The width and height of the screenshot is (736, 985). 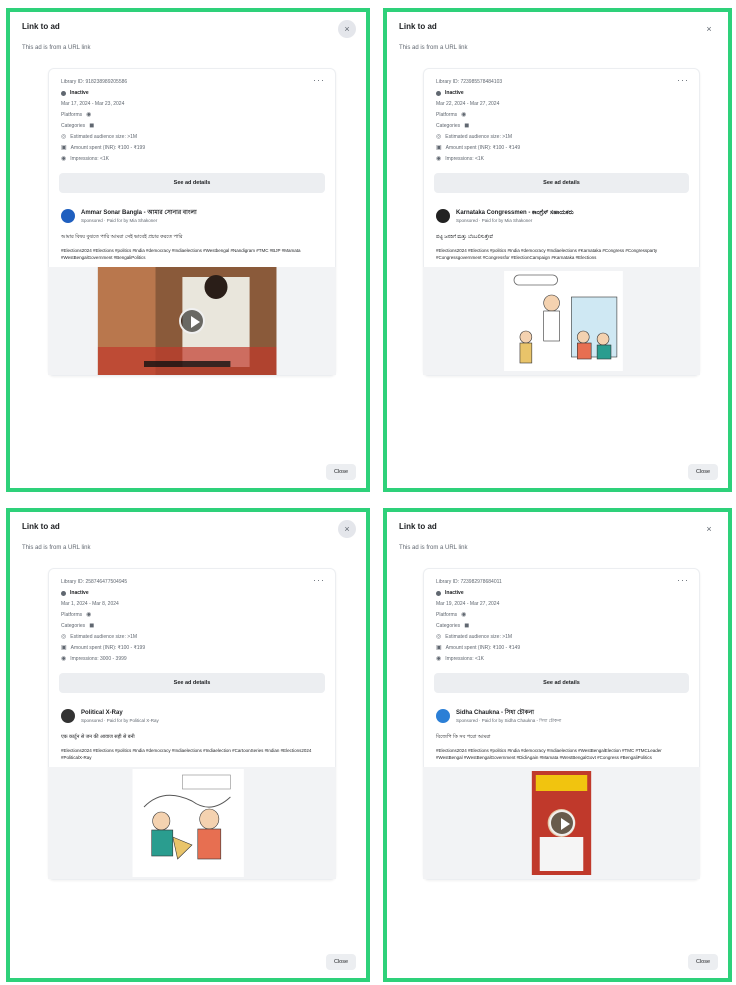 I want to click on library-id: Library ID: 723982978684011, so click(x=469, y=582).